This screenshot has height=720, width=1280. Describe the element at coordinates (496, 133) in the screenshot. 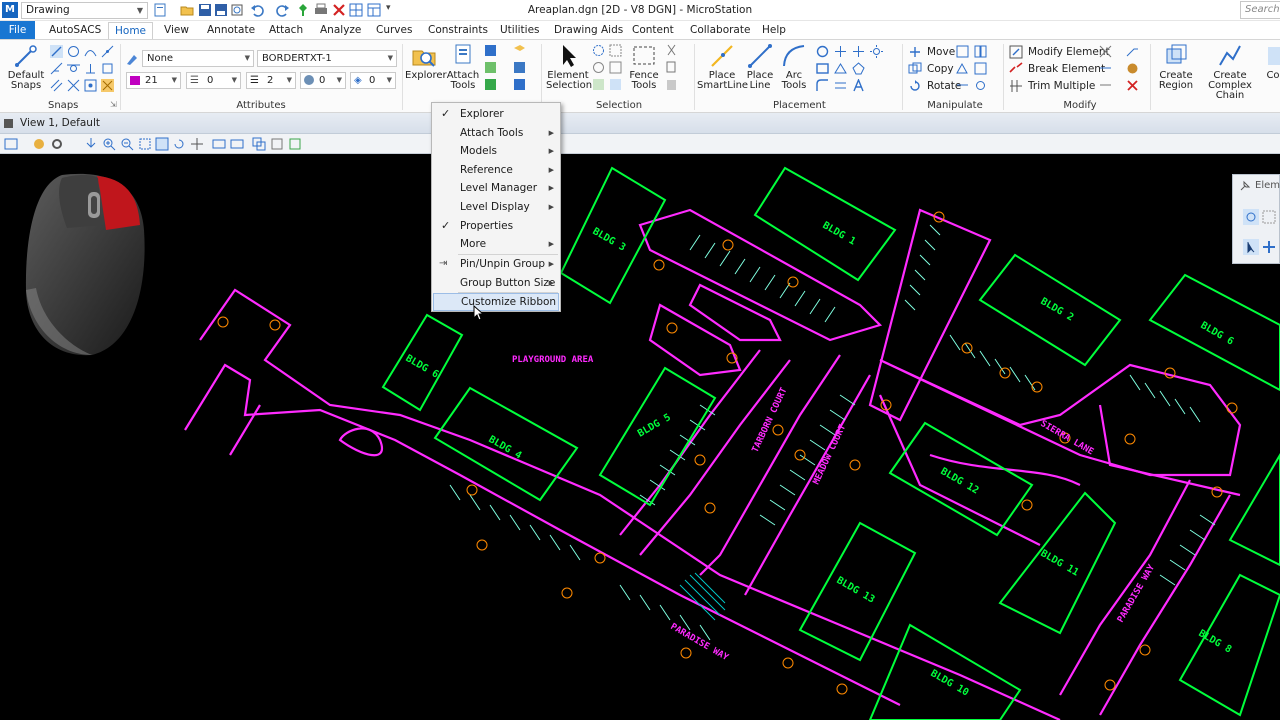

I see `menu-item-attach-tools: Attach Tools ▶` at that location.